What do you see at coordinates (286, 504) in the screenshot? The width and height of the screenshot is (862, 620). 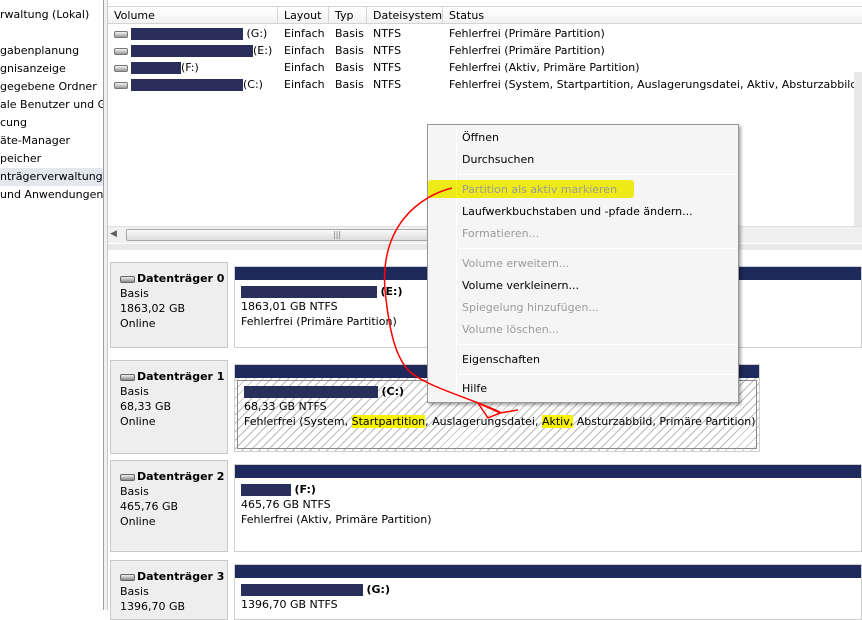 I see `partition-size: 465,76 GB NTFS` at bounding box center [286, 504].